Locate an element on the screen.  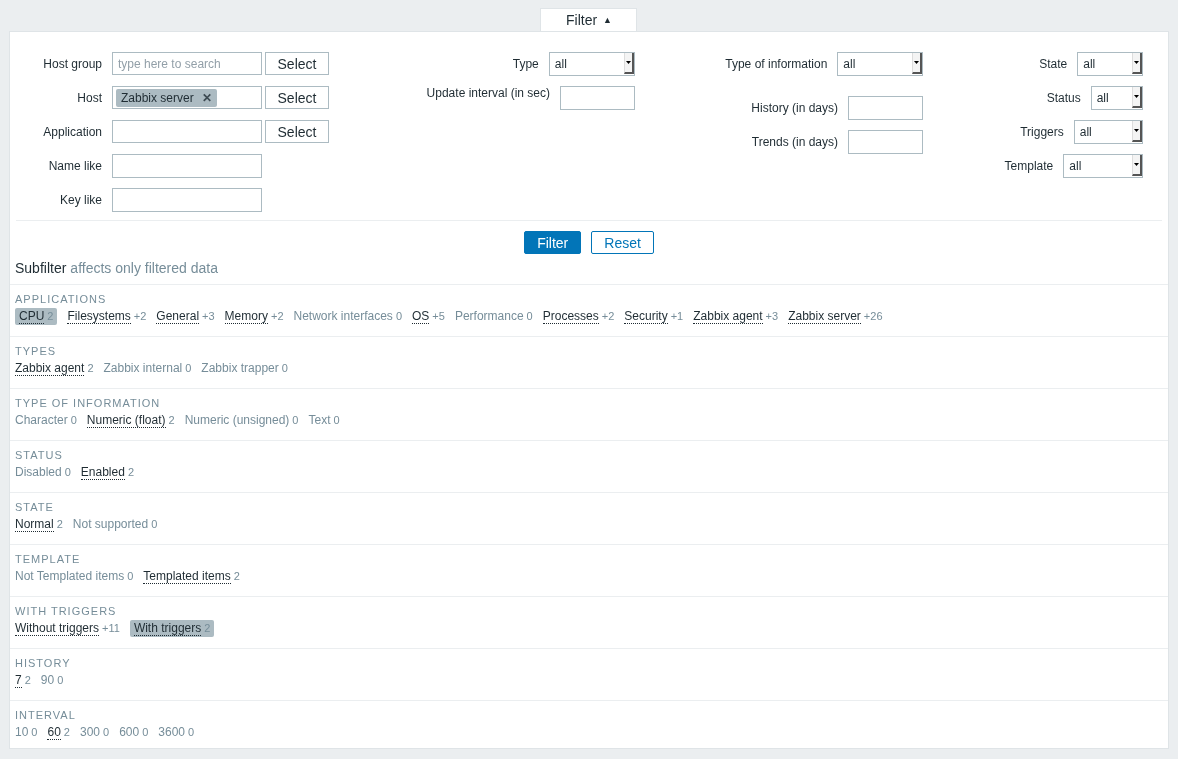
field-label: Type is located at coordinates (525, 63).